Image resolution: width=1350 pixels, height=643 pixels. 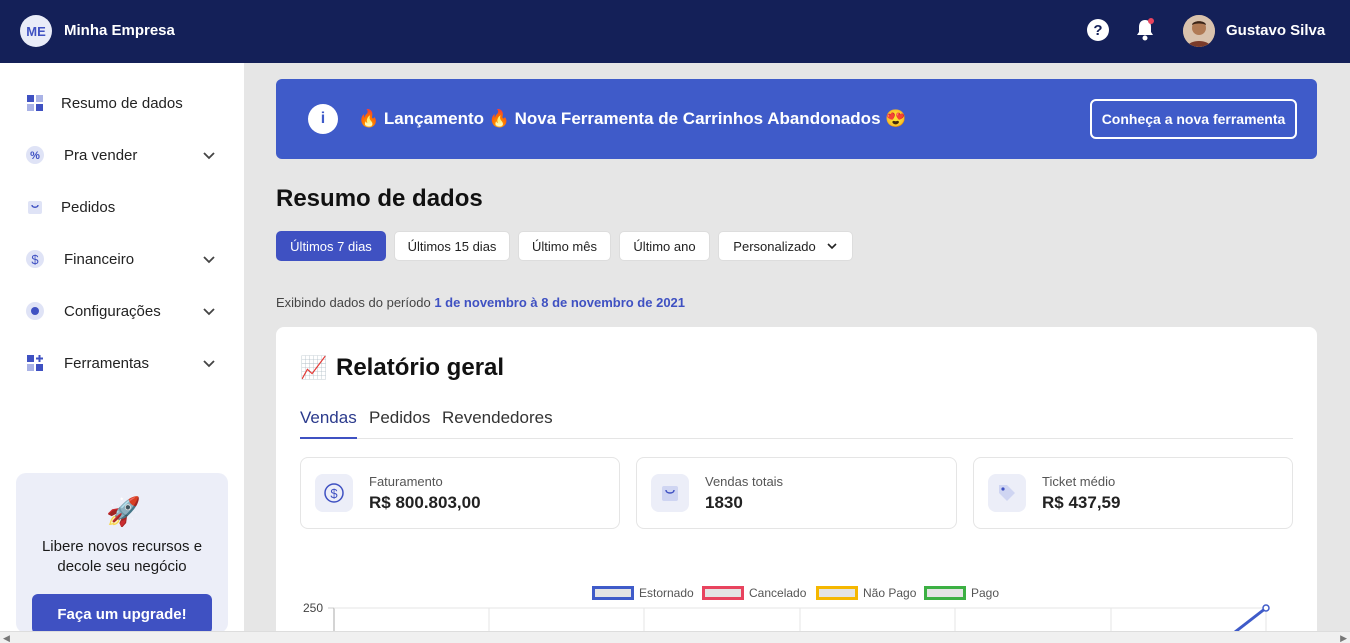 What do you see at coordinates (313, 608) in the screenshot?
I see `y-tick-label: 250` at bounding box center [313, 608].